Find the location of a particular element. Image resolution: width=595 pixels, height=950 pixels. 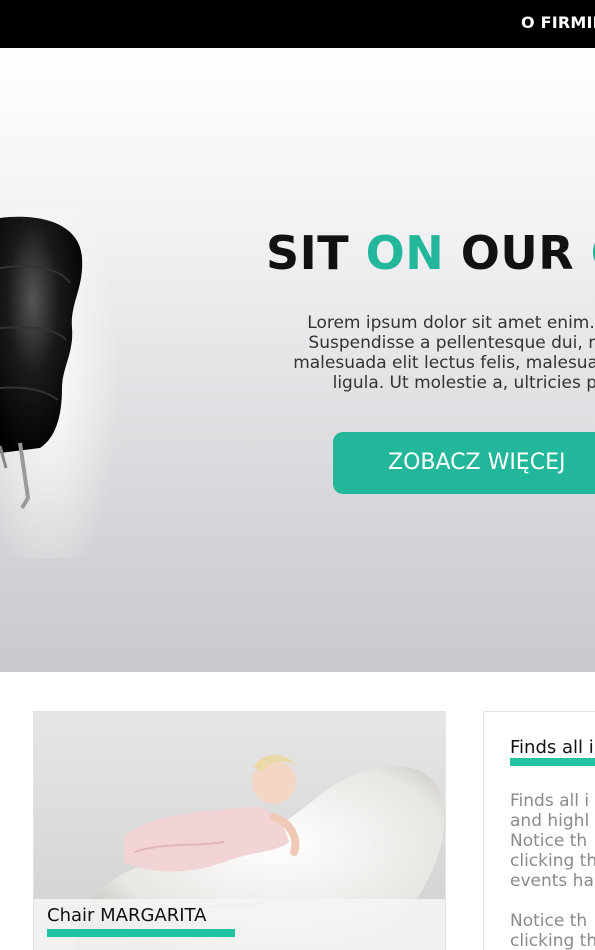

hero-title: SIT ON OUR C is located at coordinates (430, 253).